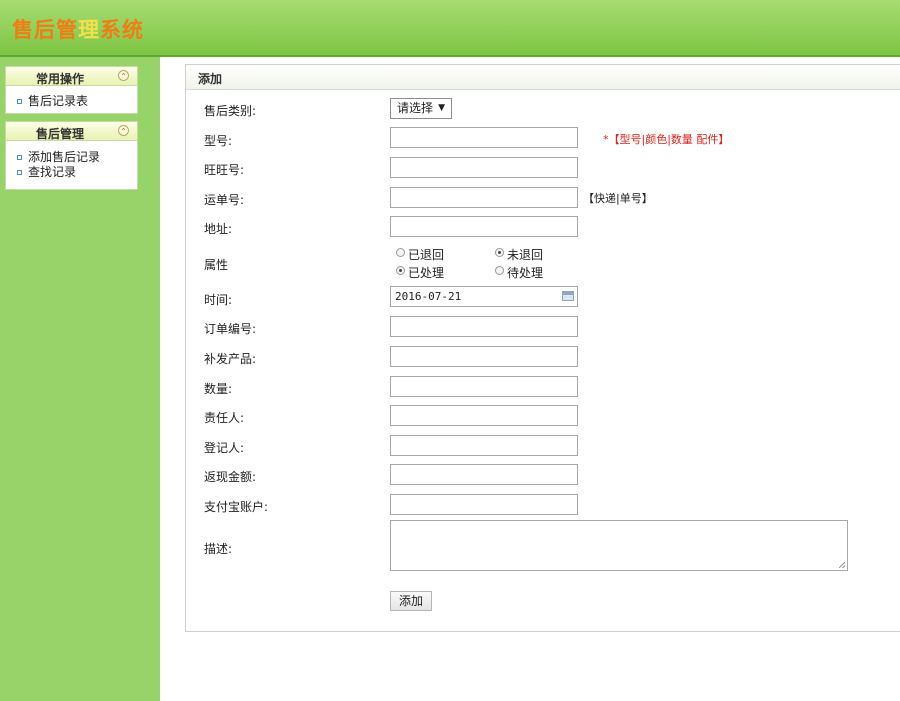 This screenshot has width=900, height=701. Describe the element at coordinates (525, 273) in the screenshot. I see `radio-pending-label: 待处理` at that location.